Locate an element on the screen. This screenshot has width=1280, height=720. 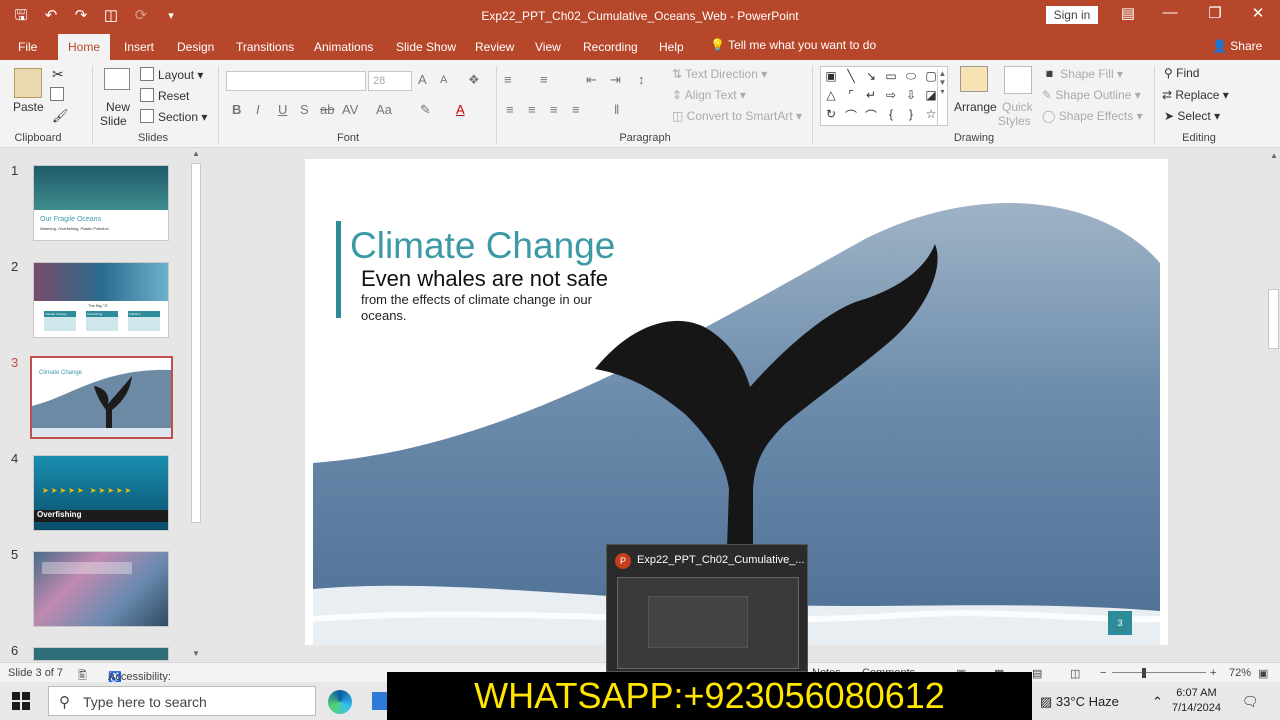
shape-fill-button: ◾ Shape Fill ▾ is located at coordinates (1082, 74).